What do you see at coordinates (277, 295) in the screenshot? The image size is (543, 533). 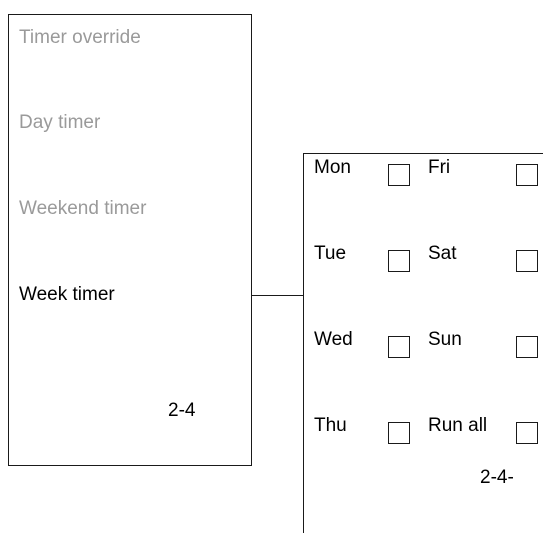 I see `connector-line` at bounding box center [277, 295].